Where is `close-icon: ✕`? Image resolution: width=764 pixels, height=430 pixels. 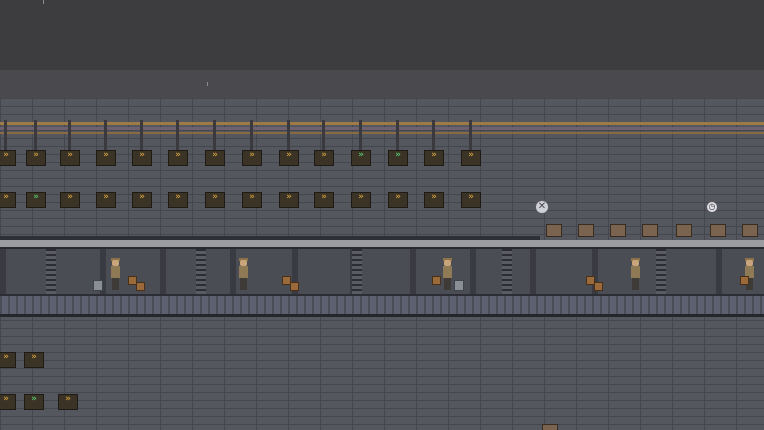
close-icon: ✕ is located at coordinates (542, 207).